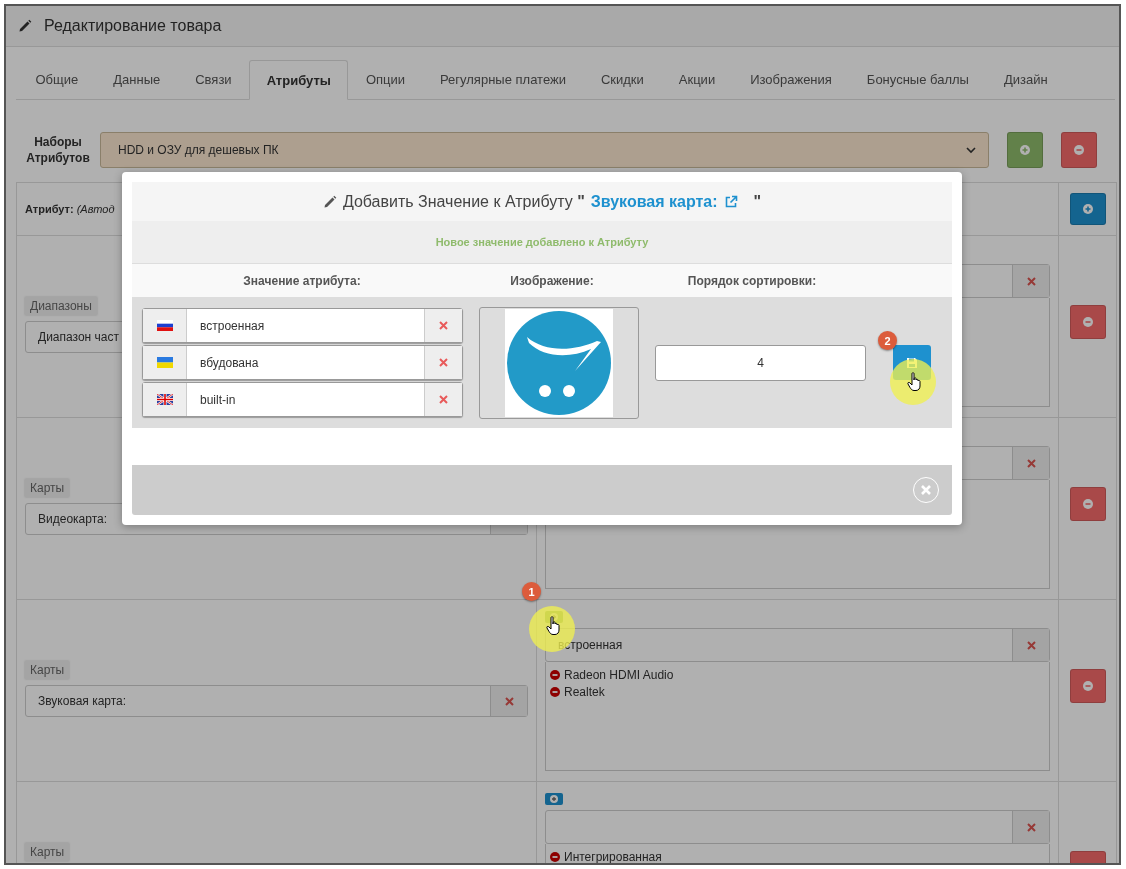  Describe the element at coordinates (61, 306) in the screenshot. I see `group-label: Диапазоны` at that location.